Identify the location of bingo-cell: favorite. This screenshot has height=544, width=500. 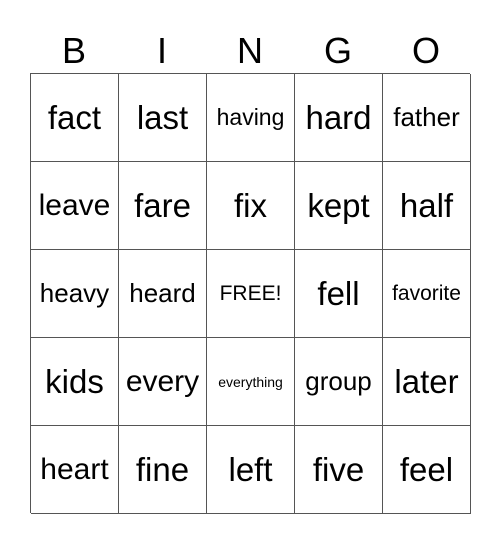
(427, 294).